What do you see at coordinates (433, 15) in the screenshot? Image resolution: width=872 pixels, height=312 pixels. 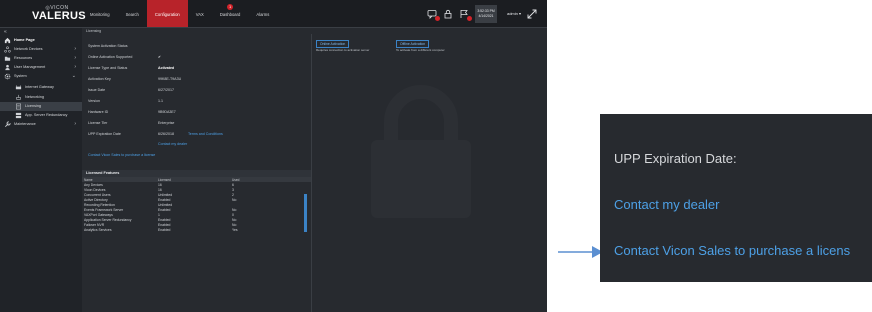 I see `chat-icon` at bounding box center [433, 15].